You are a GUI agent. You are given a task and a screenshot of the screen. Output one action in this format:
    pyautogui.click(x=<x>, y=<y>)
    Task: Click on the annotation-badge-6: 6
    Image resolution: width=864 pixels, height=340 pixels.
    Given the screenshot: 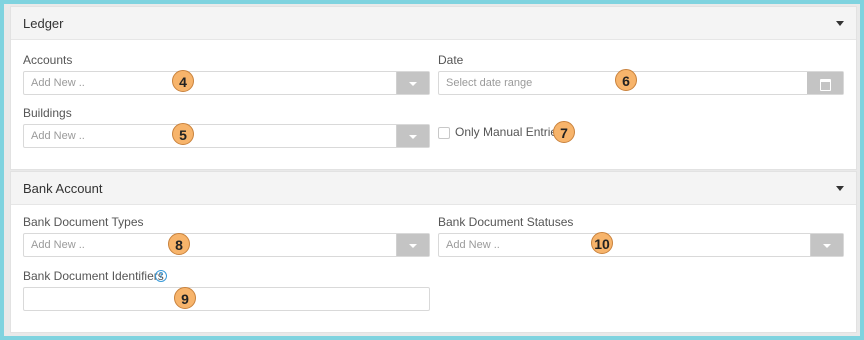 What is the action you would take?
    pyautogui.click(x=626, y=80)
    